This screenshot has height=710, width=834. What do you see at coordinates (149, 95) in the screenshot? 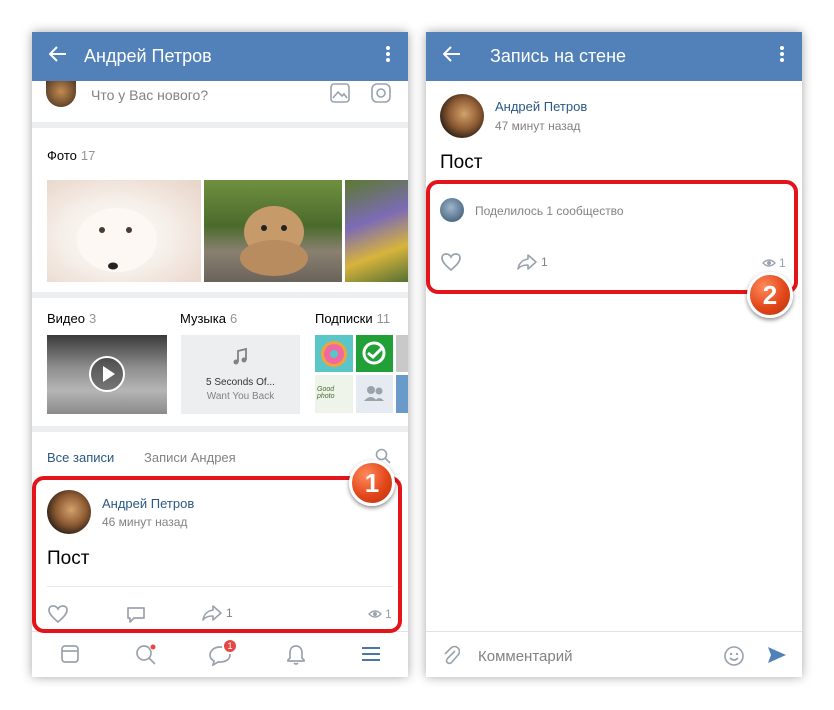
I see `composer-input: Что у Вас нового?` at bounding box center [149, 95].